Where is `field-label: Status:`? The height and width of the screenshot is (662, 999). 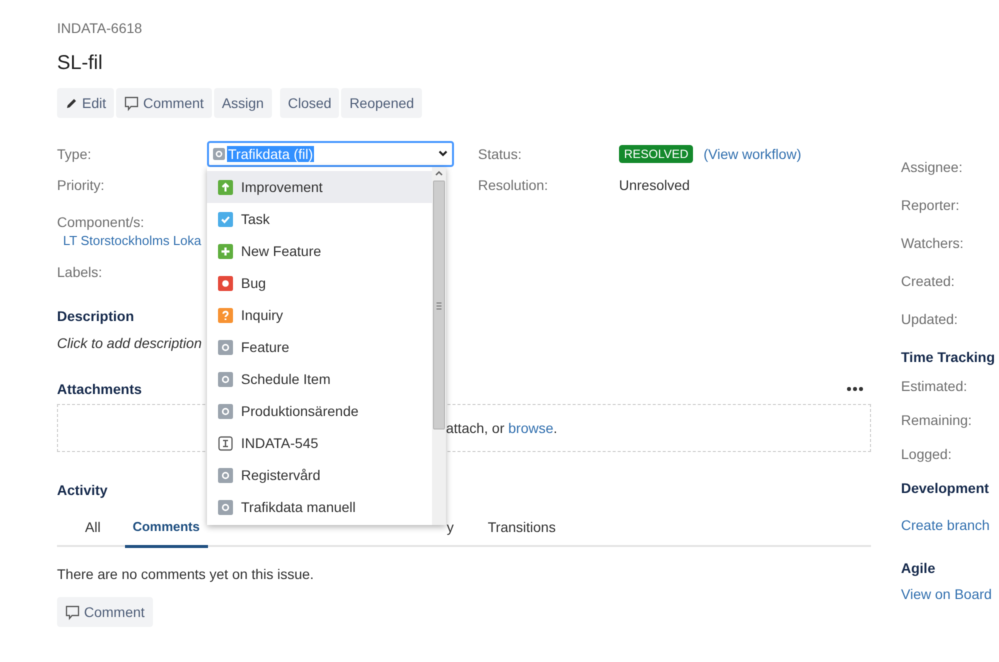 field-label: Status: is located at coordinates (500, 154).